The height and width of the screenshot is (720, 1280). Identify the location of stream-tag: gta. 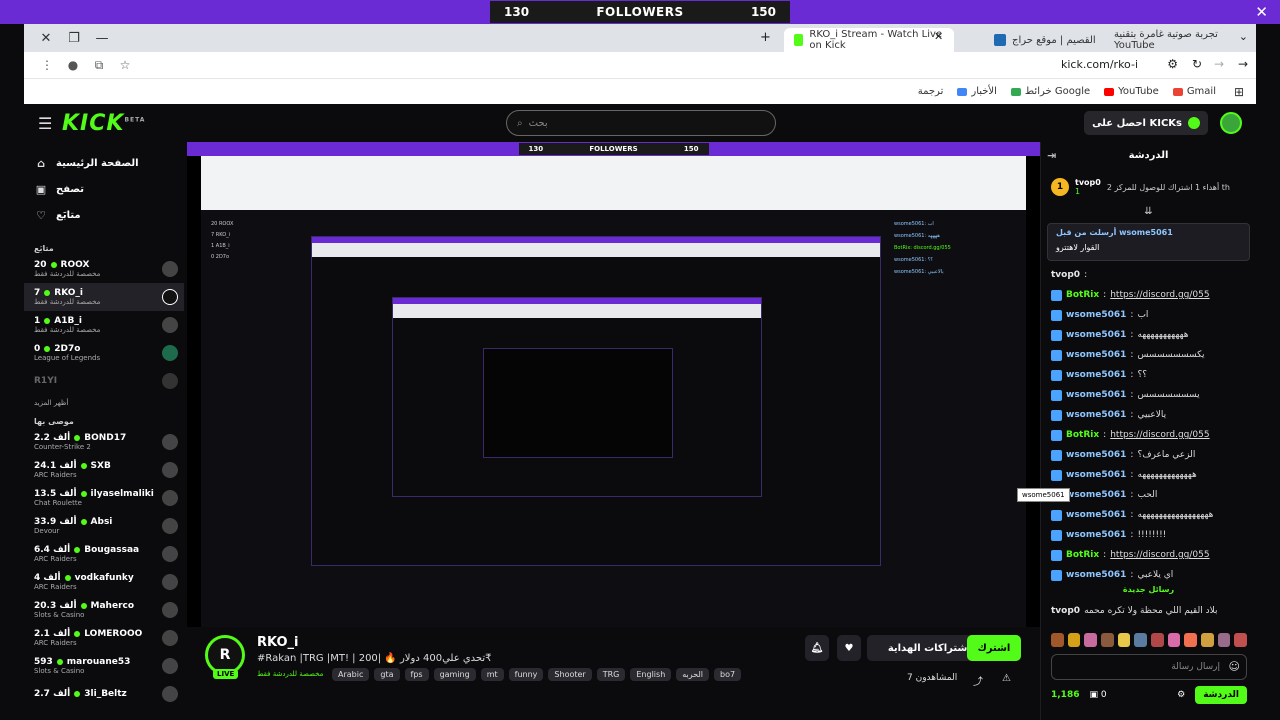
(387, 674).